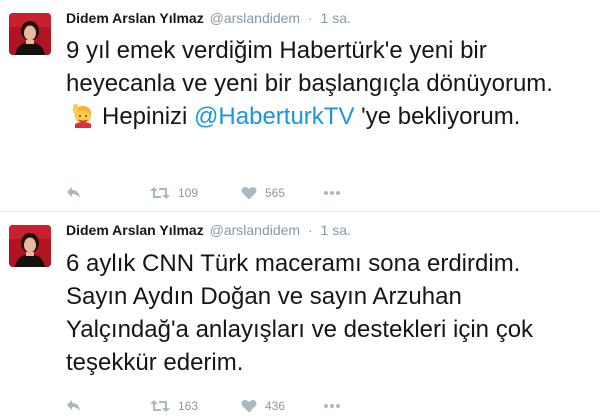 The height and width of the screenshot is (418, 600). I want to click on like-button: 565, so click(263, 193).